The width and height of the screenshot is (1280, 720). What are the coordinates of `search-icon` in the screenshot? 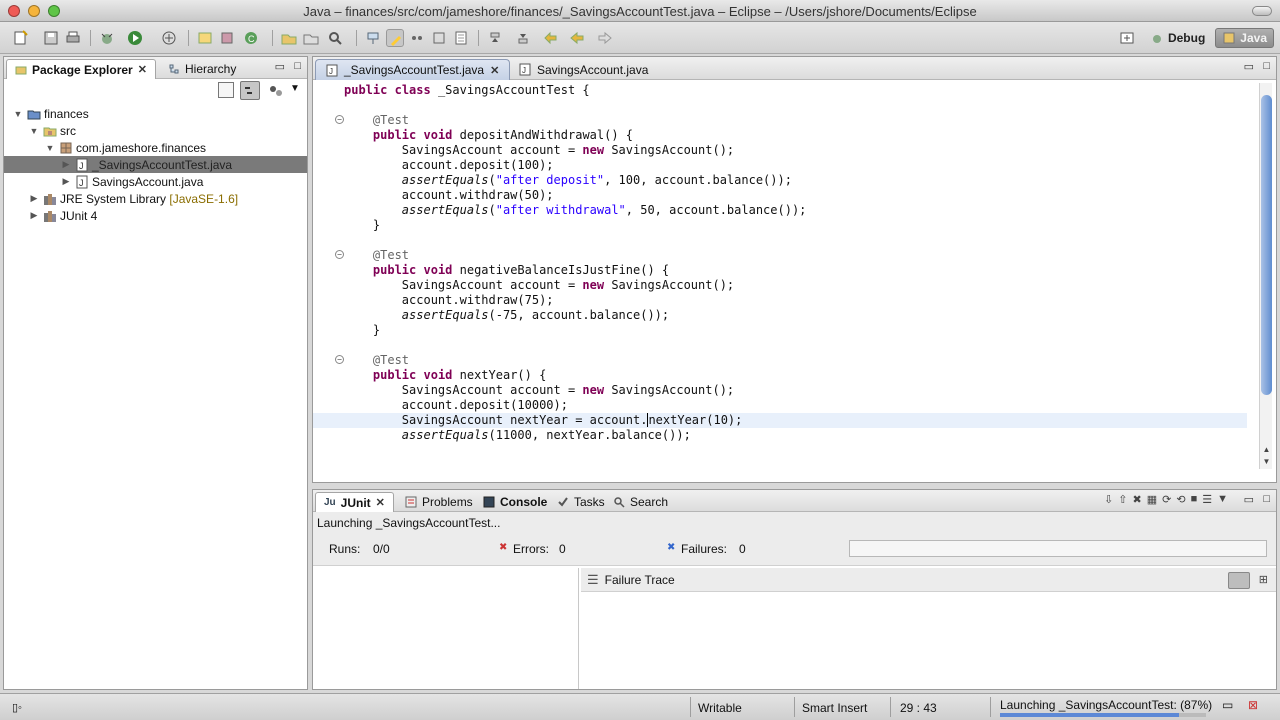 It's located at (335, 38).